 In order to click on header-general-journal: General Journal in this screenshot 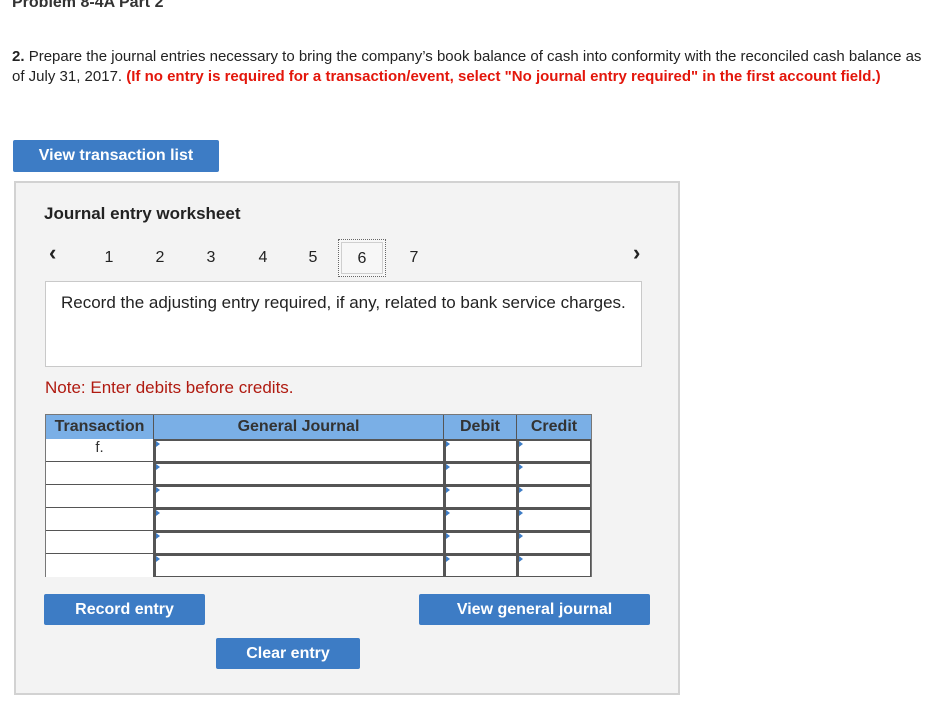, I will do `click(299, 427)`.